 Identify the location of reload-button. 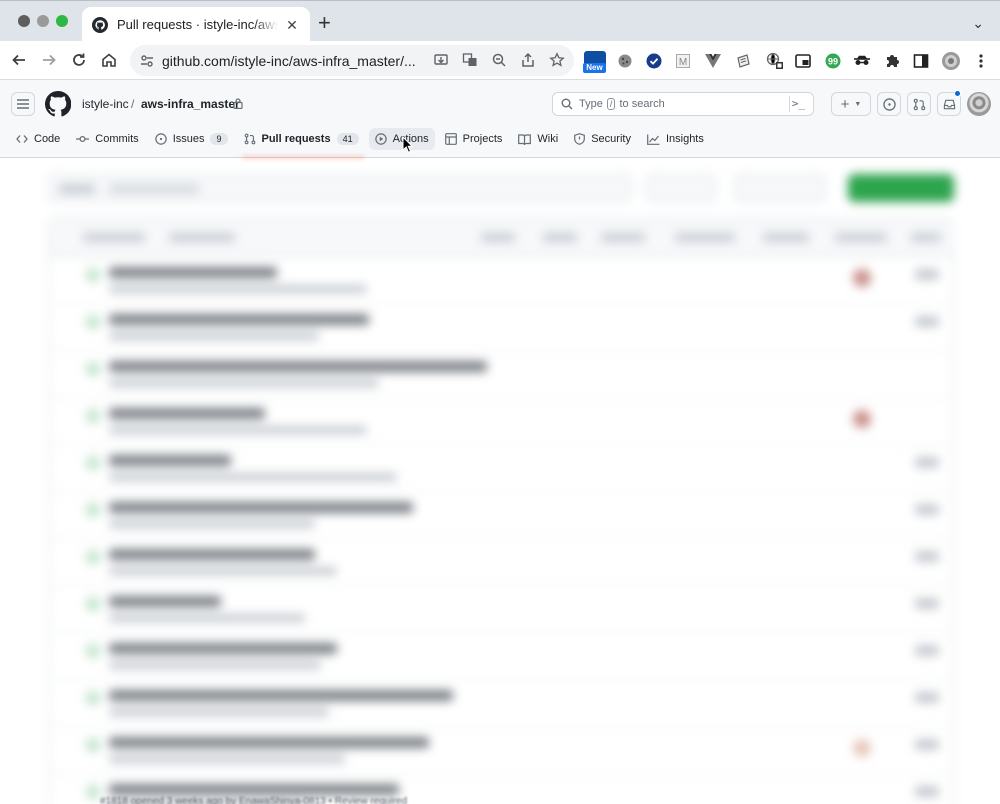
(79, 60).